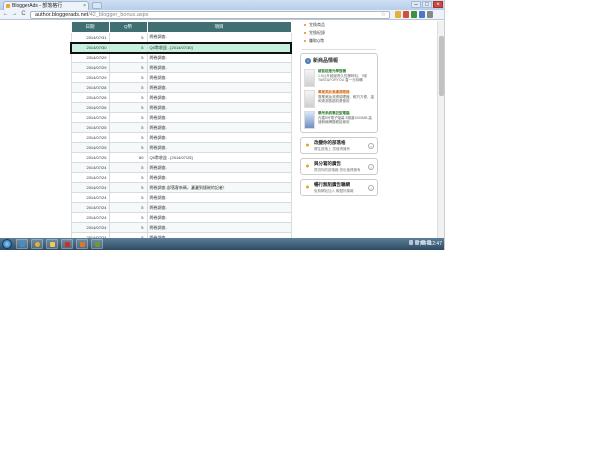 The width and height of the screenshot is (600, 450). Describe the element at coordinates (332, 184) in the screenshot. I see `promo-title: 暢行無阻廣告聯網` at that location.